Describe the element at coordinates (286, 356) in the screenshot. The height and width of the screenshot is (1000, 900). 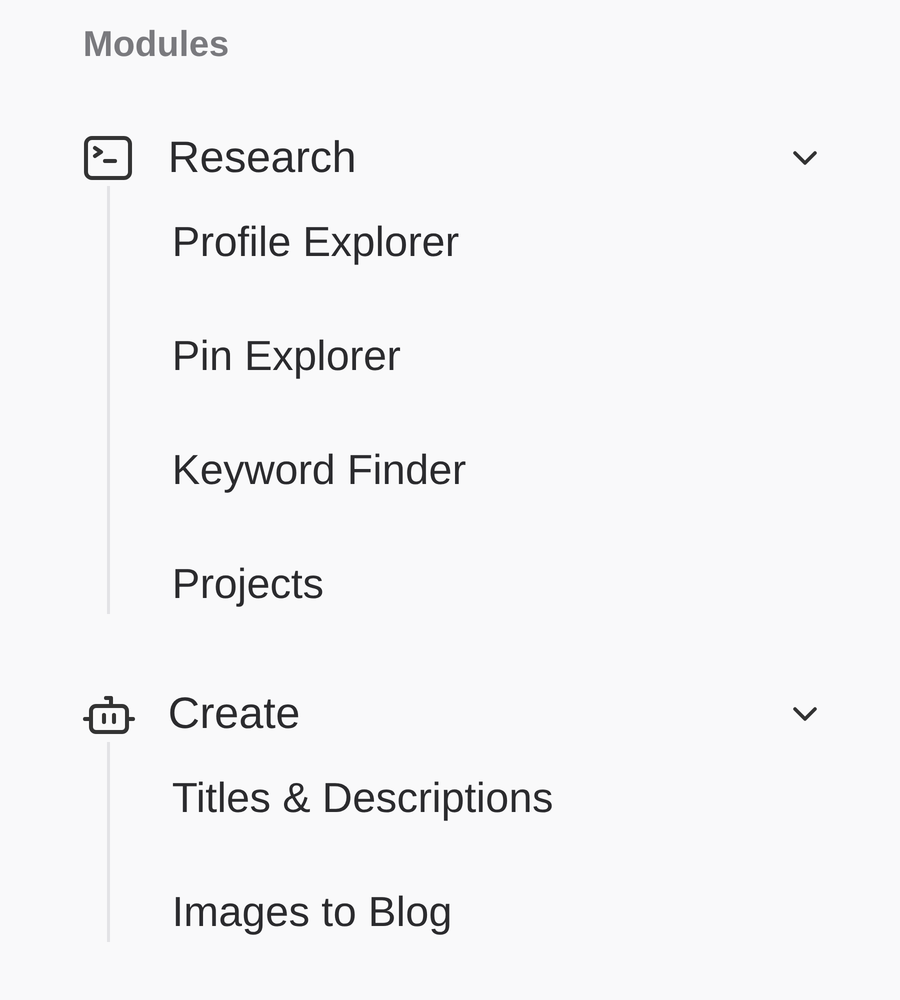
I see `nav-item: Pin Explorer` at that location.